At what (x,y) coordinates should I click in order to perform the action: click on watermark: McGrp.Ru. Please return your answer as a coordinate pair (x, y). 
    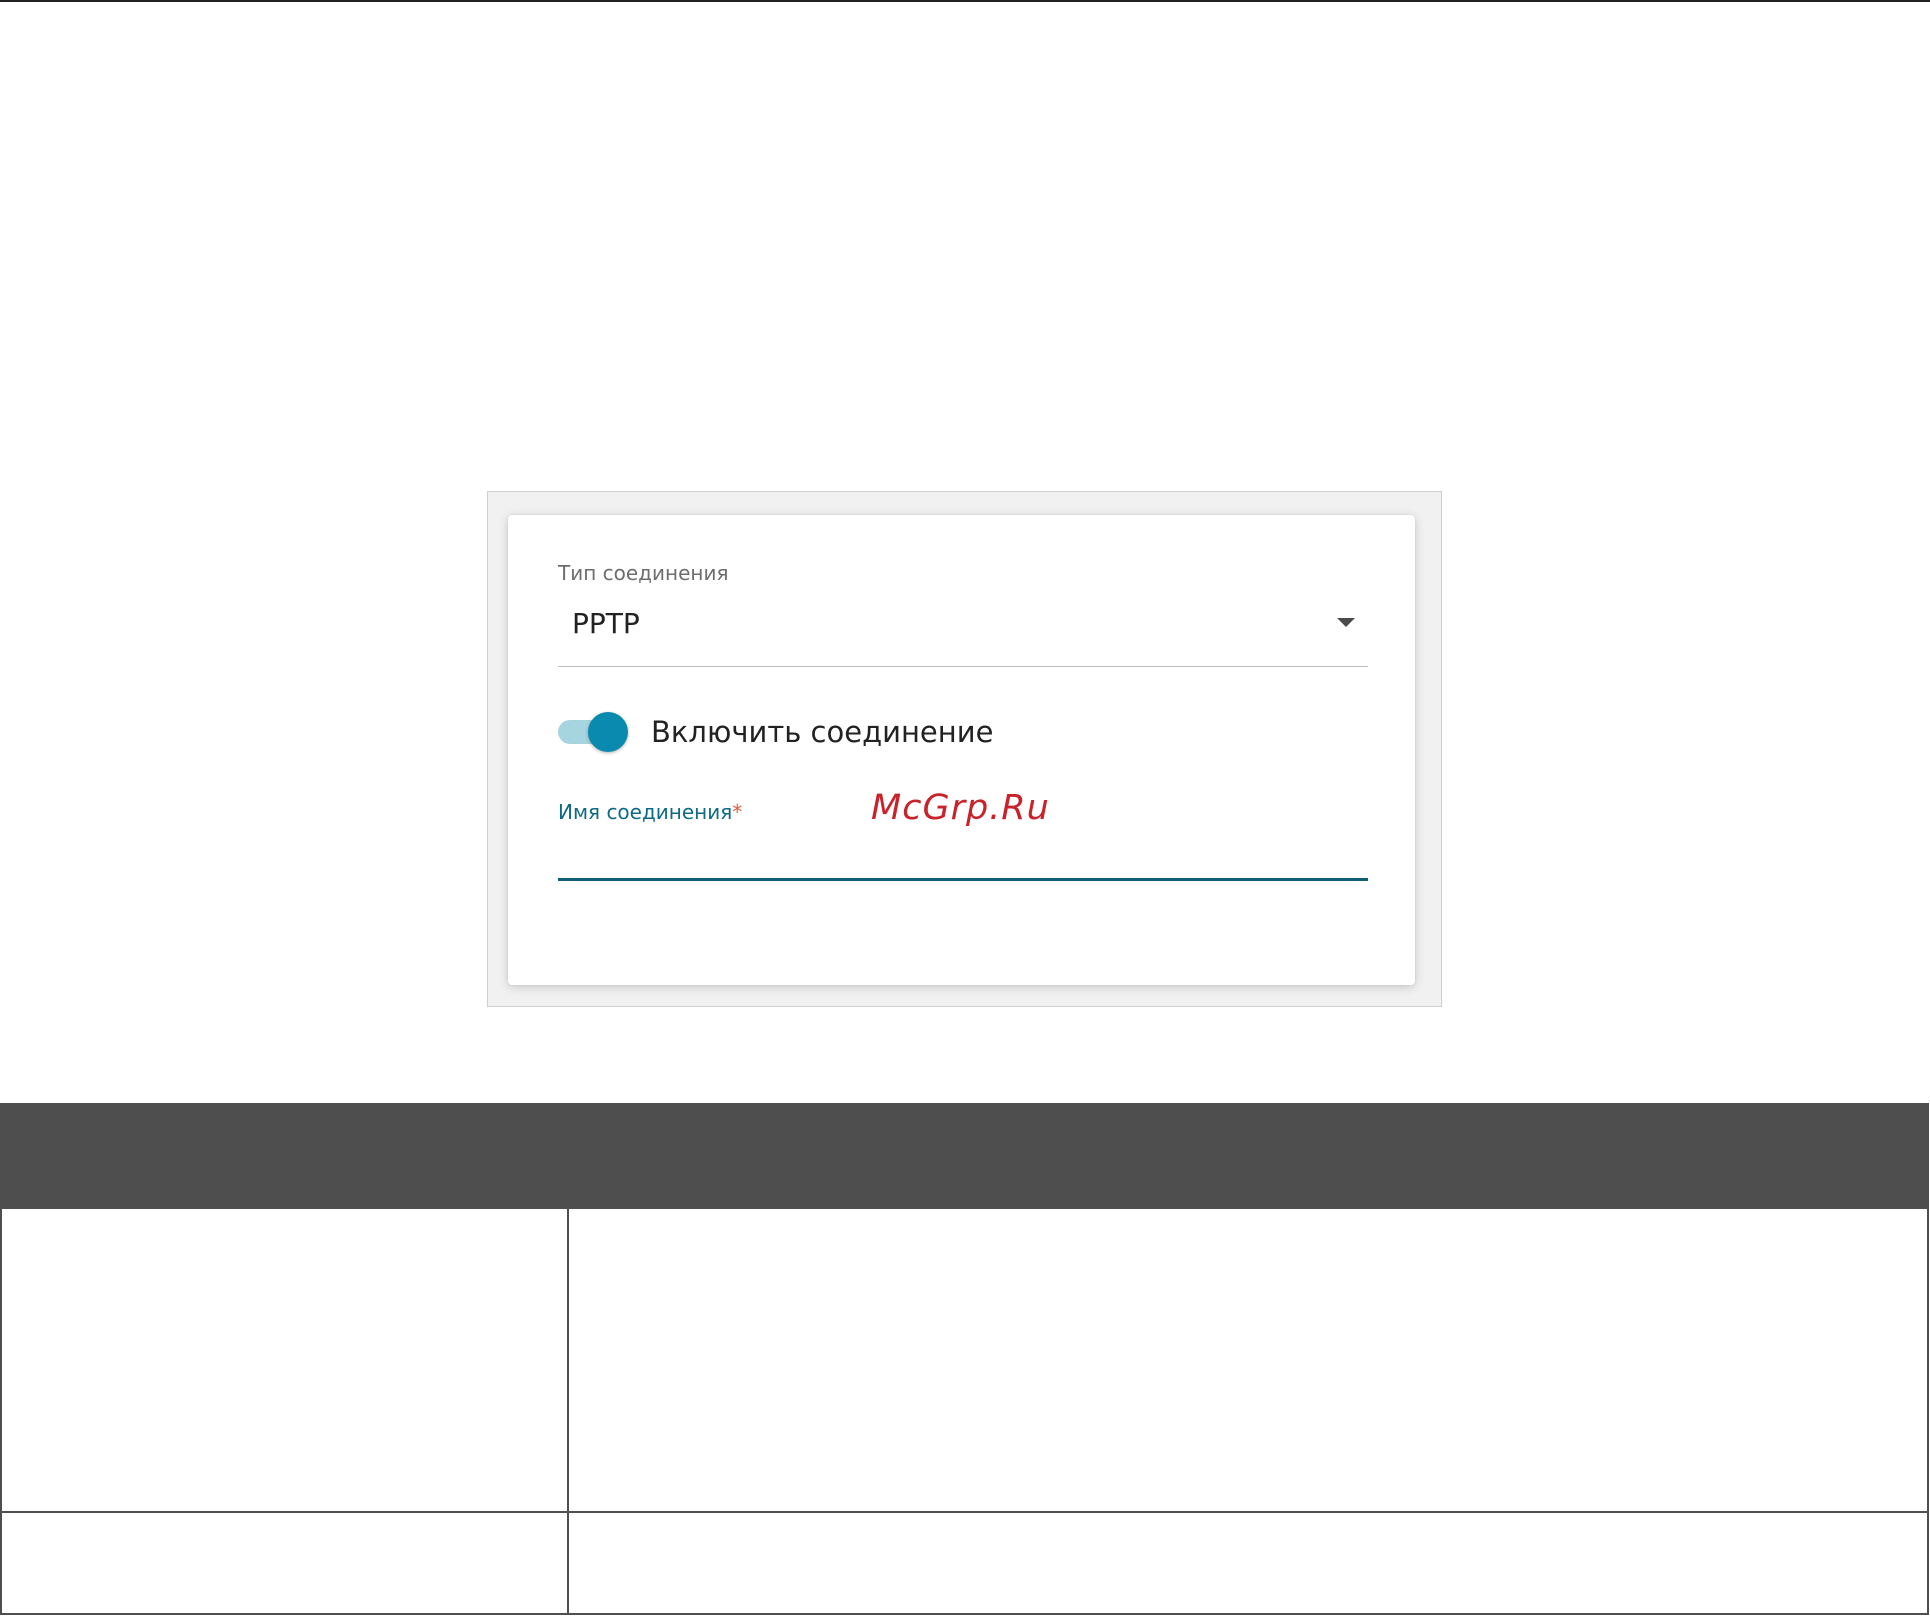
    Looking at the image, I should click on (960, 808).